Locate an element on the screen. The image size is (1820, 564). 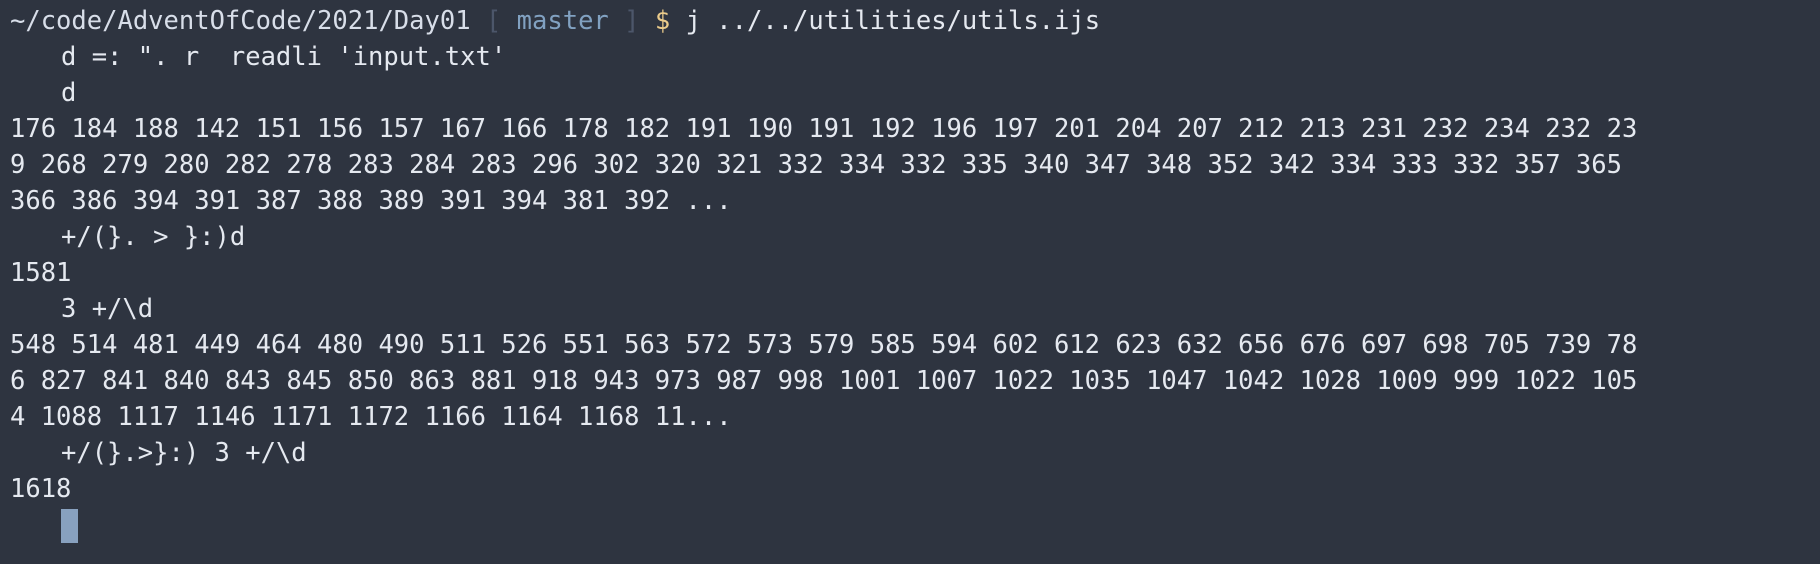
prompt-bracket-close: ] is located at coordinates (632, 21).